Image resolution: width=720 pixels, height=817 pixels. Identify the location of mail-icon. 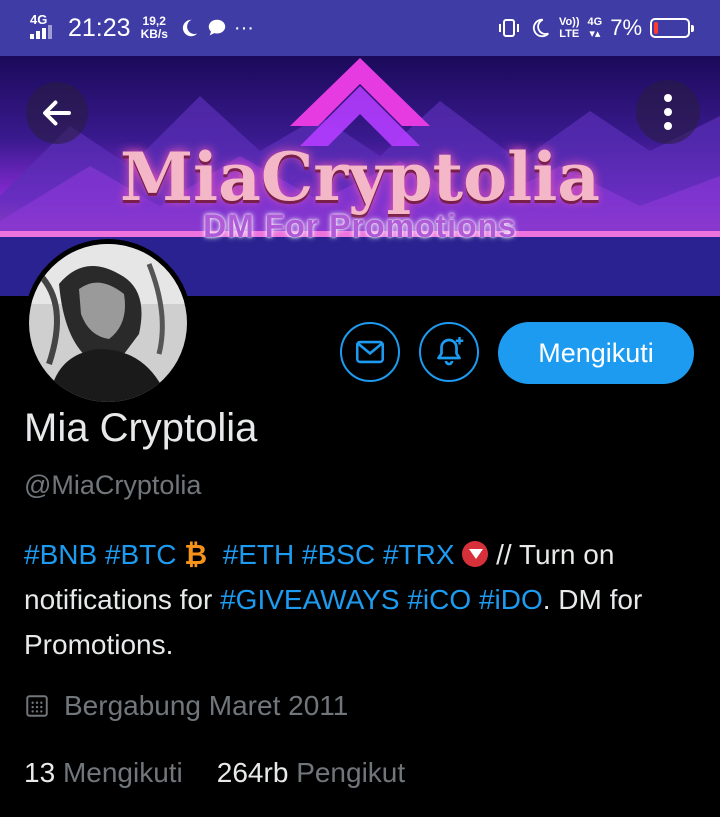
(370, 352).